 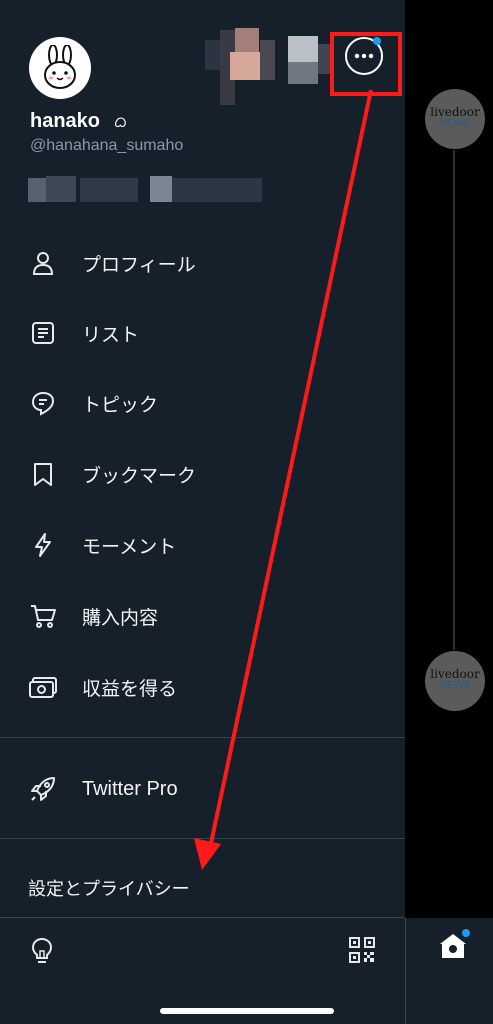 What do you see at coordinates (43, 687) in the screenshot?
I see `money-icon` at bounding box center [43, 687].